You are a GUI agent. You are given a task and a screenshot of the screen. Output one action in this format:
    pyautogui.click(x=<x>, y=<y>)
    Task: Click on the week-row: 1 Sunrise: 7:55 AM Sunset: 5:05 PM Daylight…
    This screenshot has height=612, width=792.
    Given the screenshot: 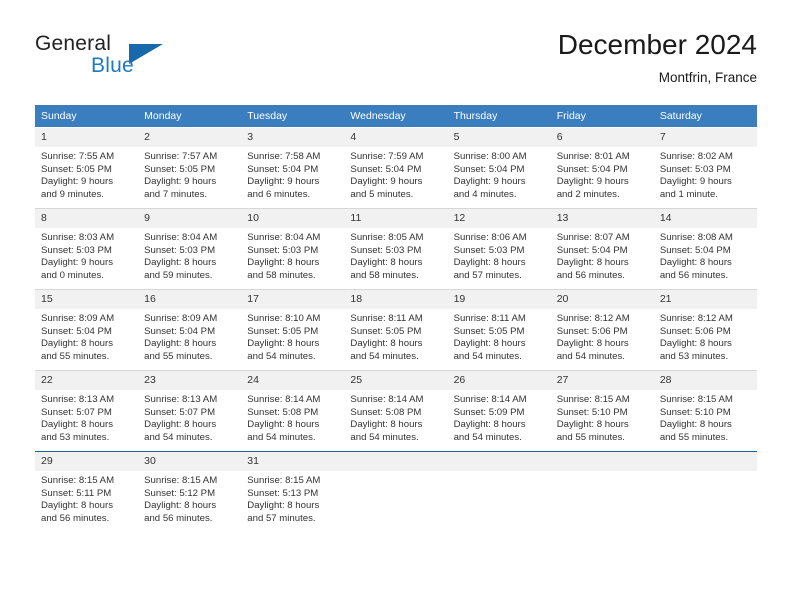 What is the action you would take?
    pyautogui.click(x=396, y=167)
    